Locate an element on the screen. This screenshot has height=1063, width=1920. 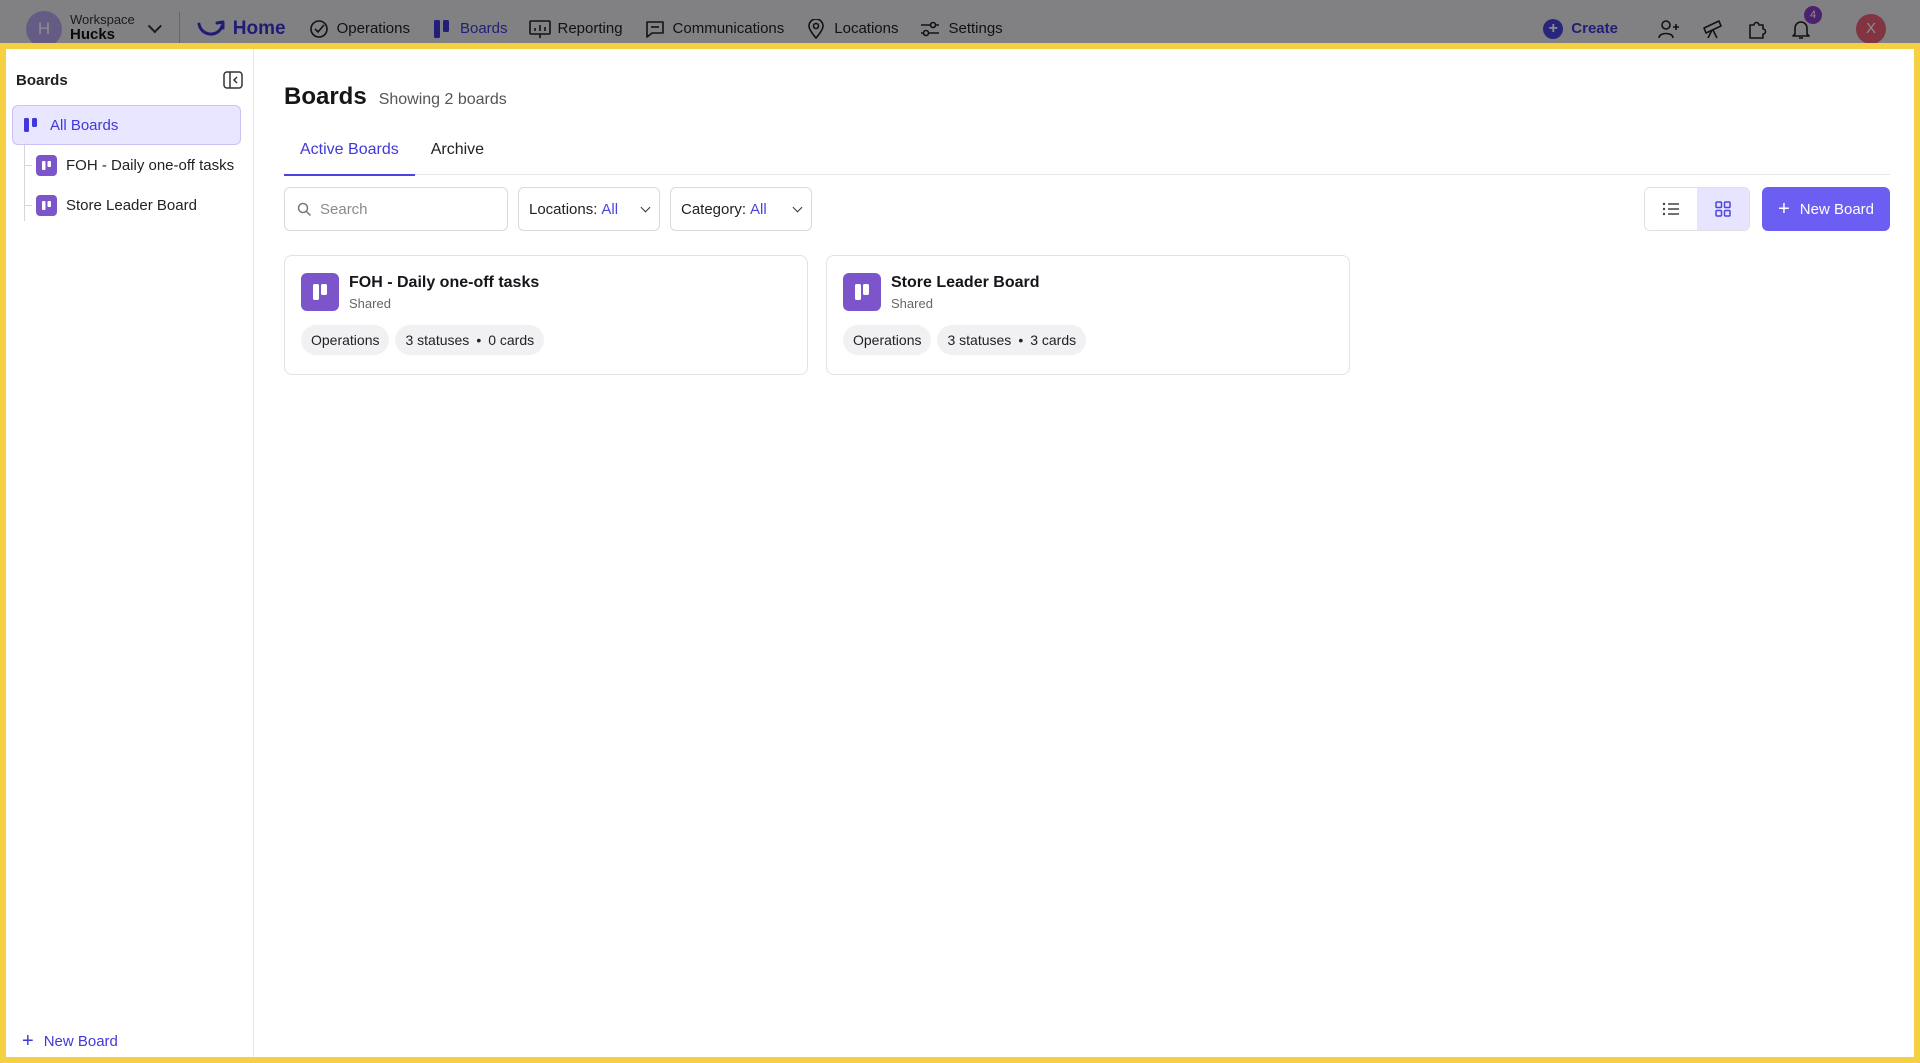
grid-view-button is located at coordinates (1723, 209).